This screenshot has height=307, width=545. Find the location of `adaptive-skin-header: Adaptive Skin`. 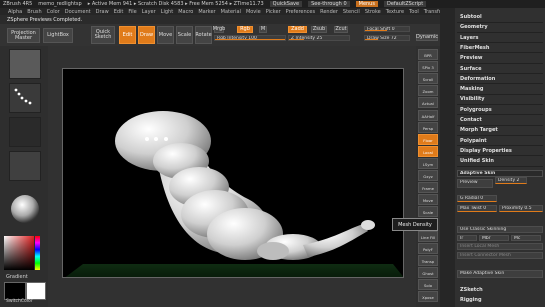

adaptive-skin-header: Adaptive Skin is located at coordinates (500, 173).